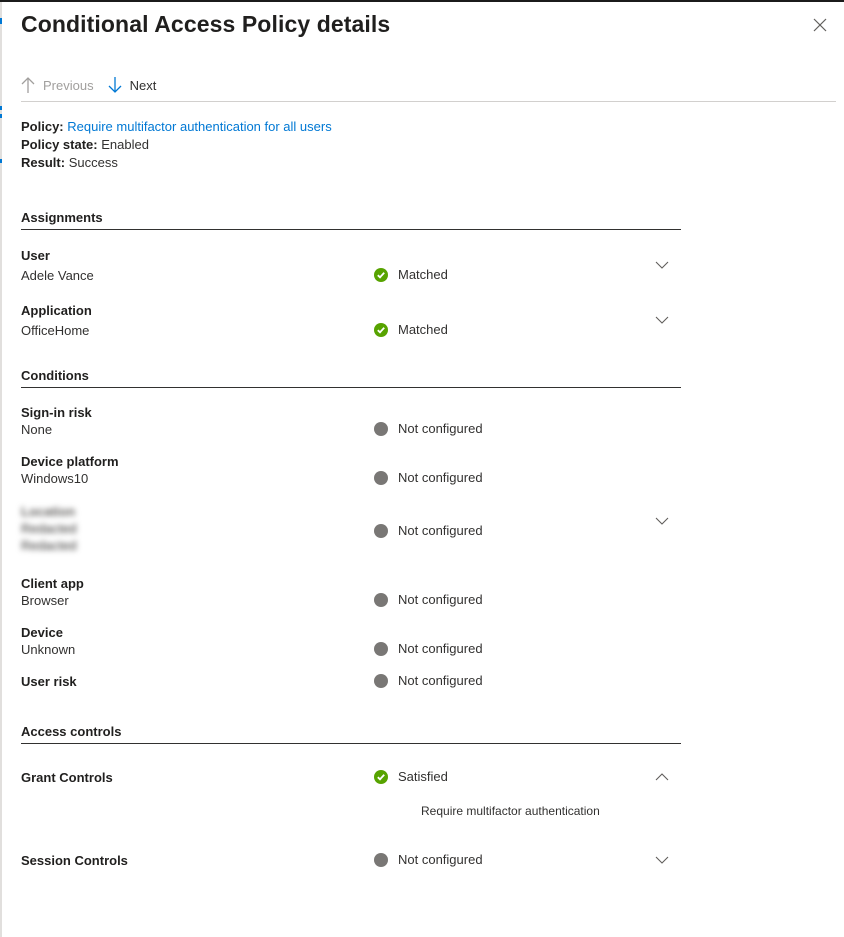  Describe the element at coordinates (351, 681) in the screenshot. I see `condition-row-user-risk: User risk` at that location.